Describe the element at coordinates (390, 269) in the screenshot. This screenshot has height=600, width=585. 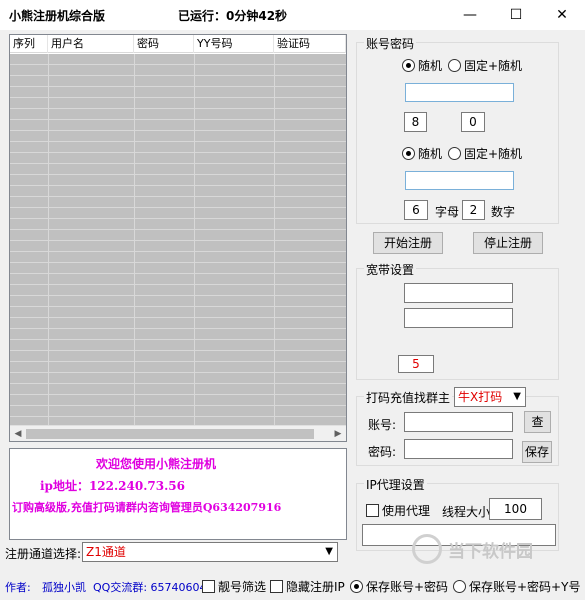
I see `broadband-group-label: 宽带设置` at that location.